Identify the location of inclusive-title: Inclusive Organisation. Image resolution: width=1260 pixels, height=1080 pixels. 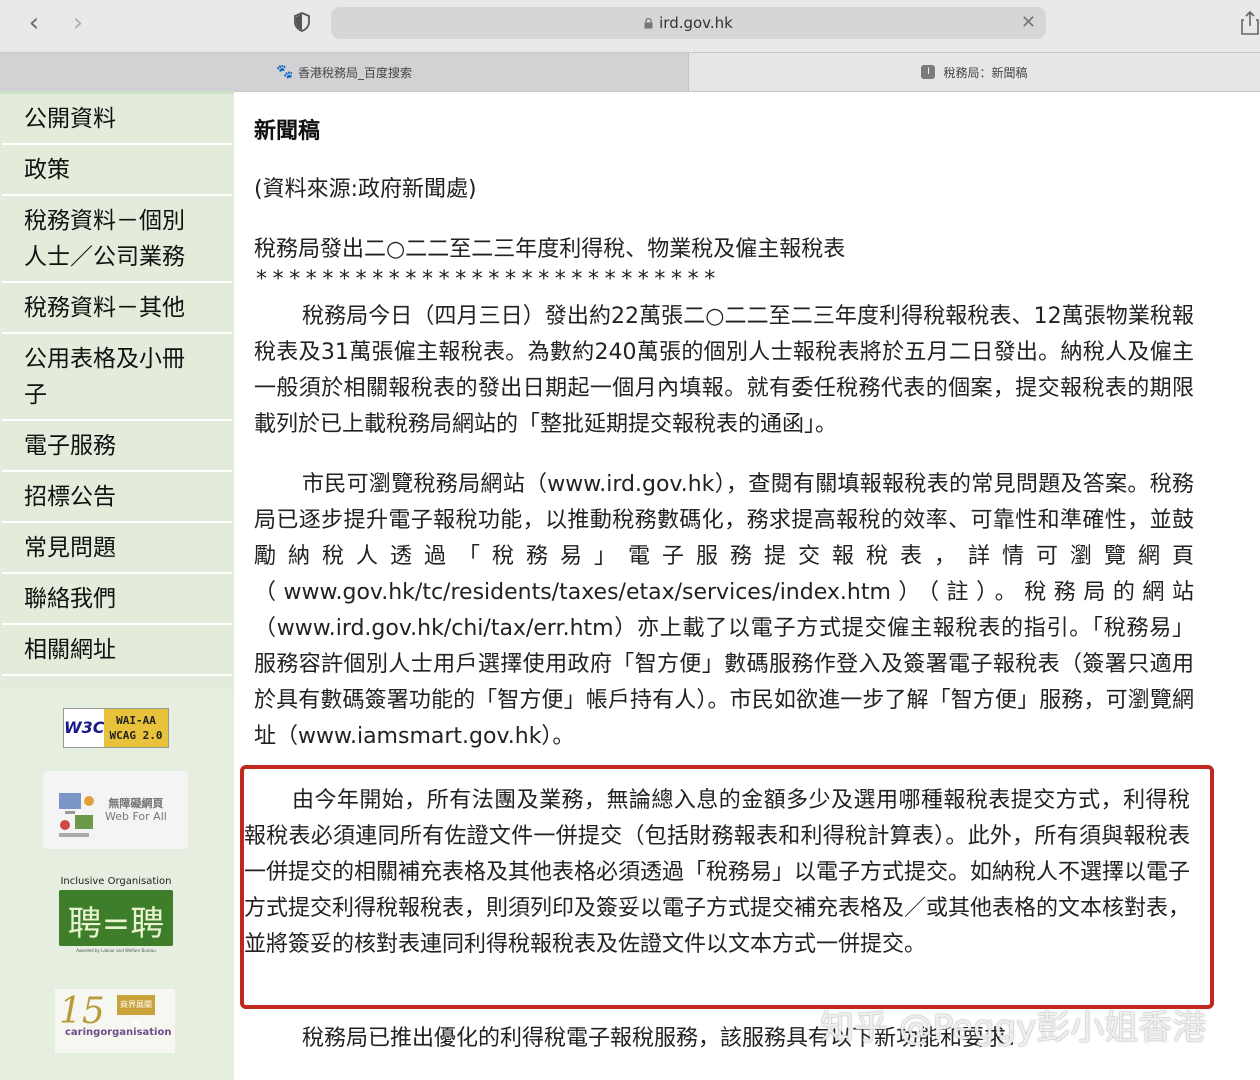
(116, 881).